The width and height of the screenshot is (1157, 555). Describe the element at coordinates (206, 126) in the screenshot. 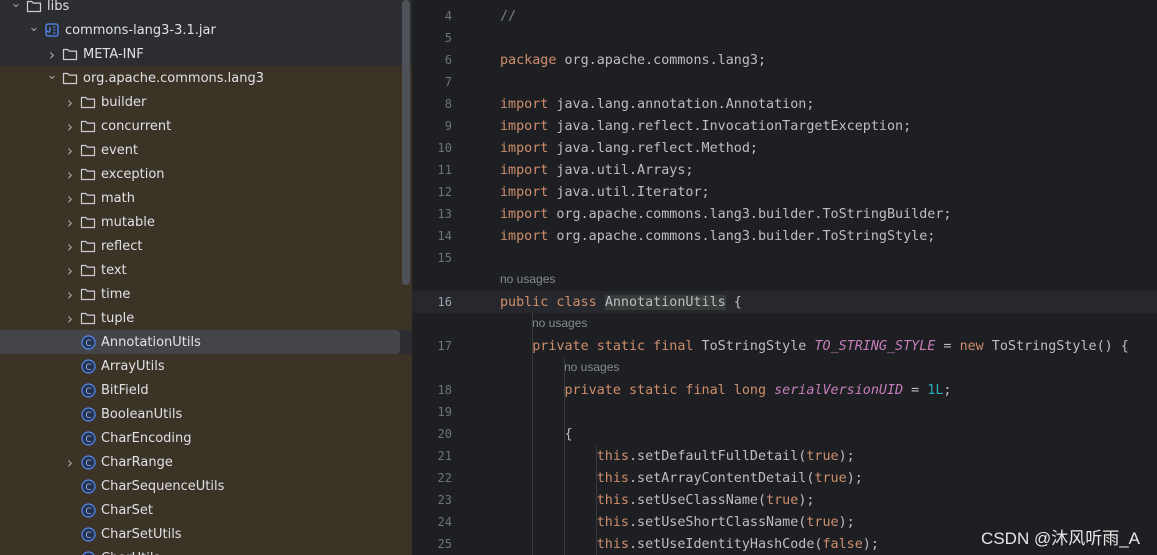

I see `tree-item-concurrent: › concurrent` at that location.